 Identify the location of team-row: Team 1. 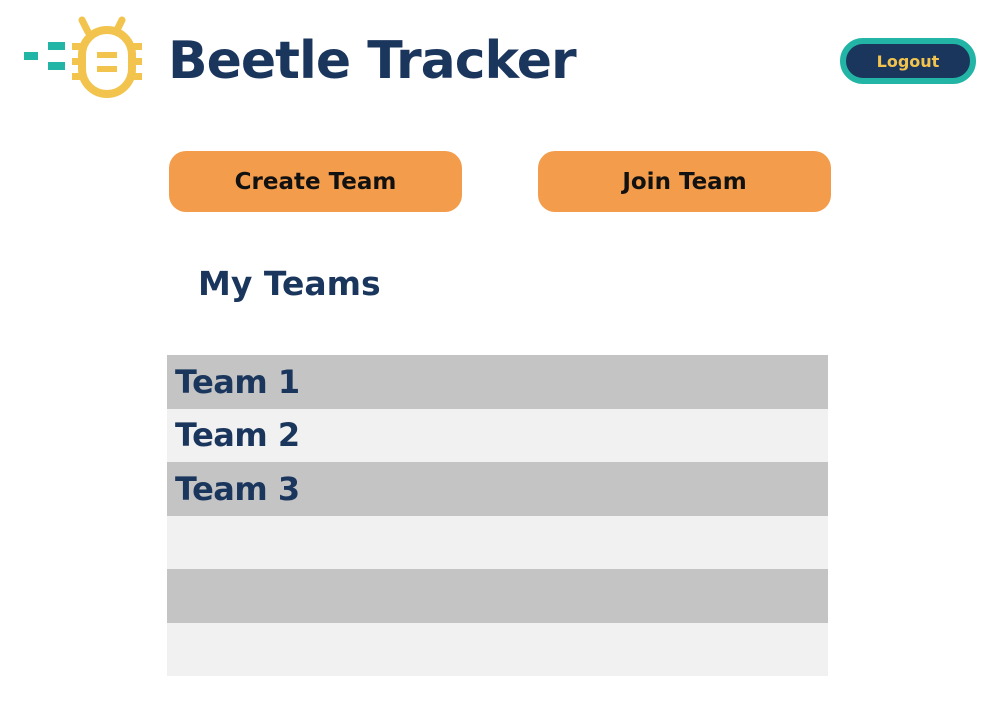
(497, 382).